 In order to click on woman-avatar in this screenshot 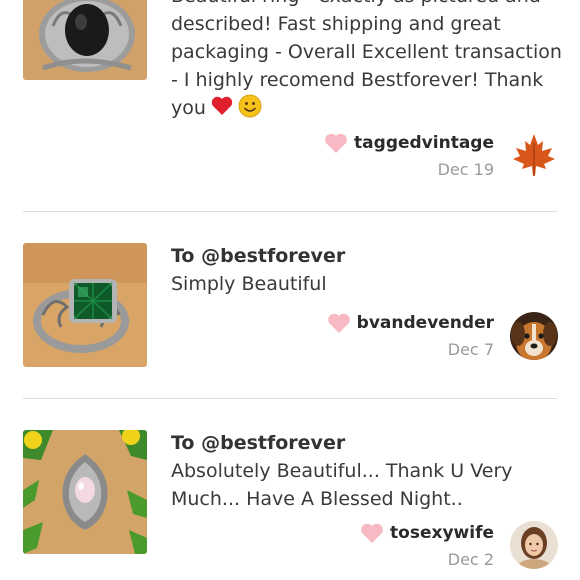, I will do `click(534, 545)`.